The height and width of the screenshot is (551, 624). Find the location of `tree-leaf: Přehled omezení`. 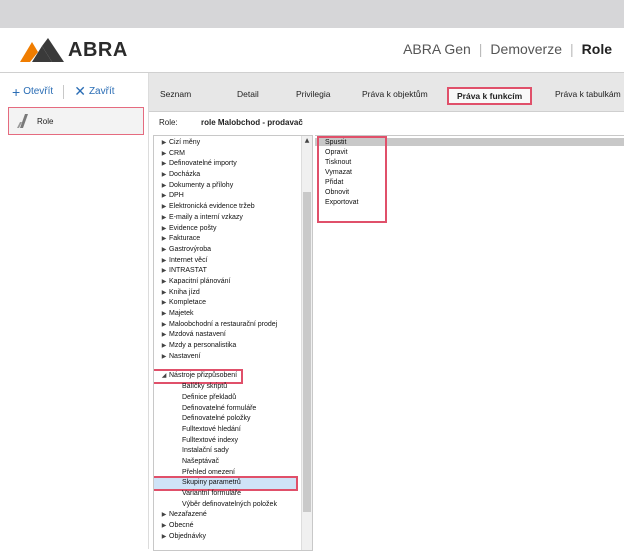

tree-leaf: Přehled omezení is located at coordinates (227, 473).